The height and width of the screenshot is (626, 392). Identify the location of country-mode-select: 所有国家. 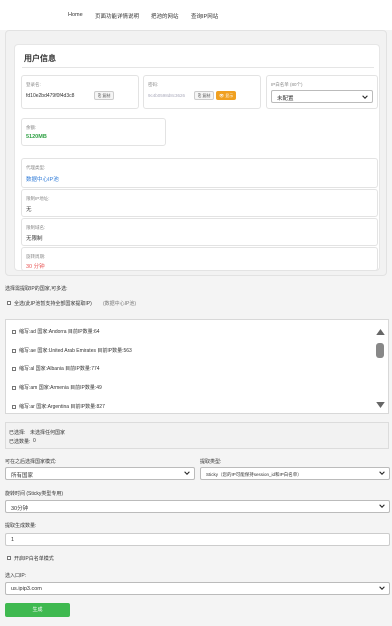
(100, 473).